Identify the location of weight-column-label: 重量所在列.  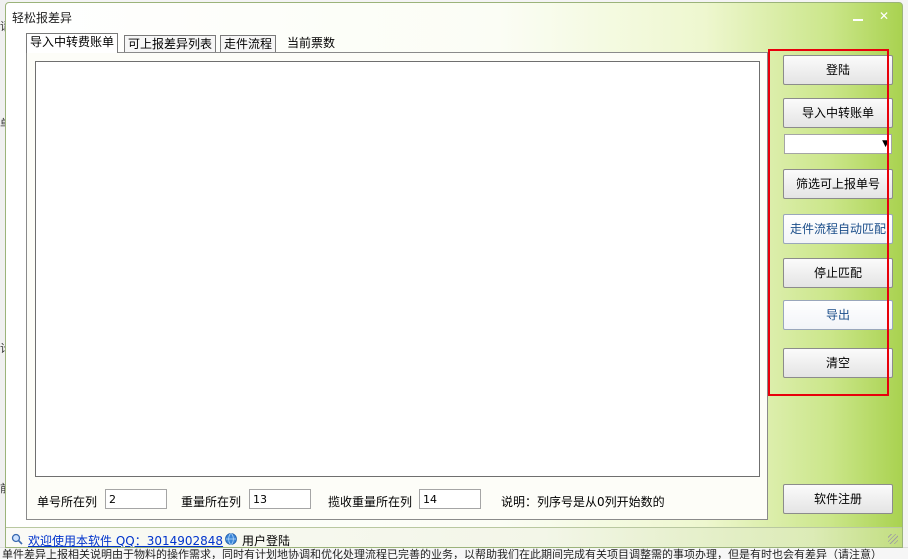
(211, 502).